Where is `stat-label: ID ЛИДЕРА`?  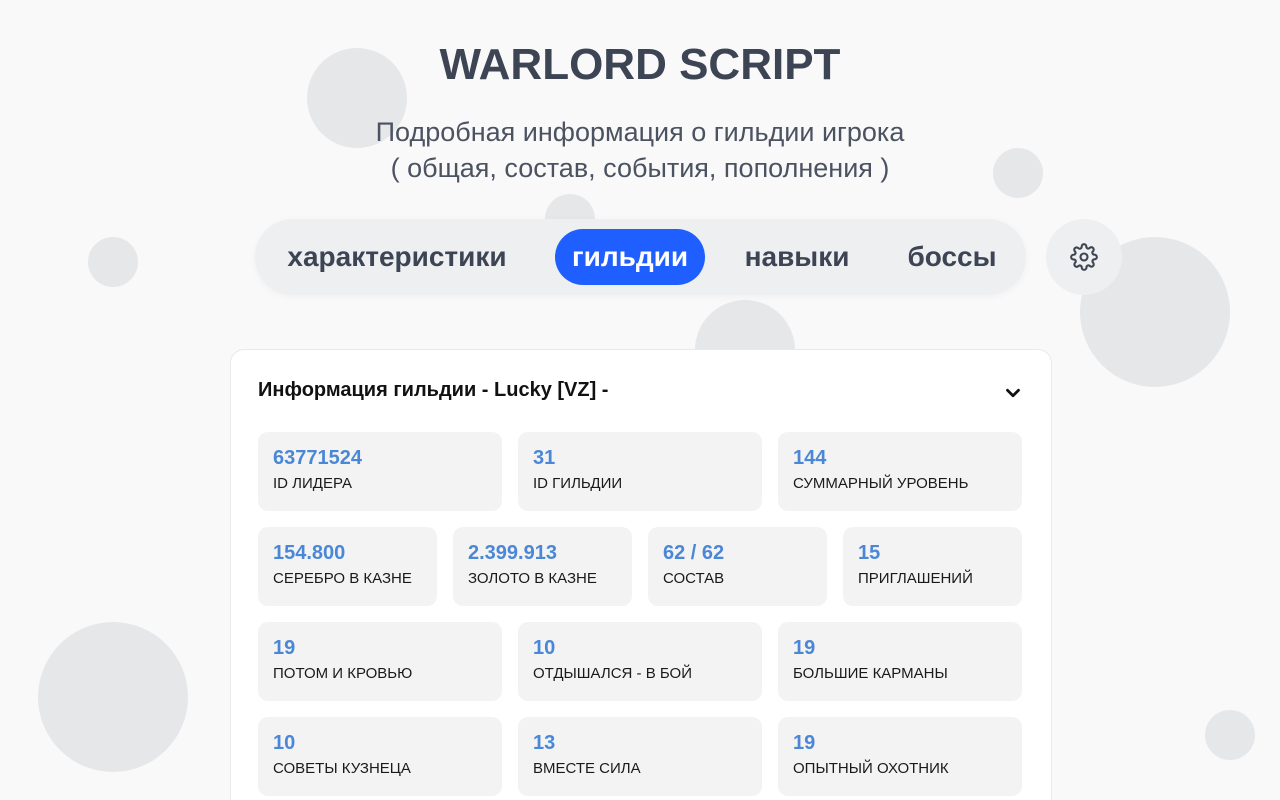
stat-label: ID ЛИДЕРА is located at coordinates (312, 483).